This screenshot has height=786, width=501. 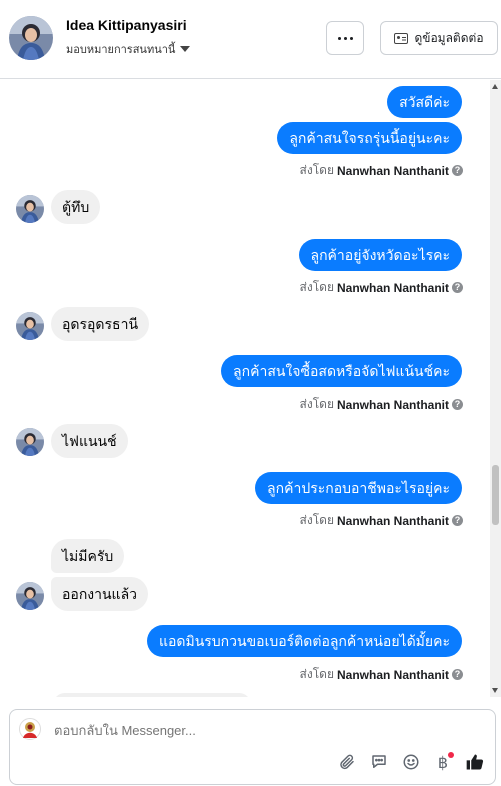 I want to click on view-contact-button: ดูข้อมูลติดต่อ, so click(x=439, y=38).